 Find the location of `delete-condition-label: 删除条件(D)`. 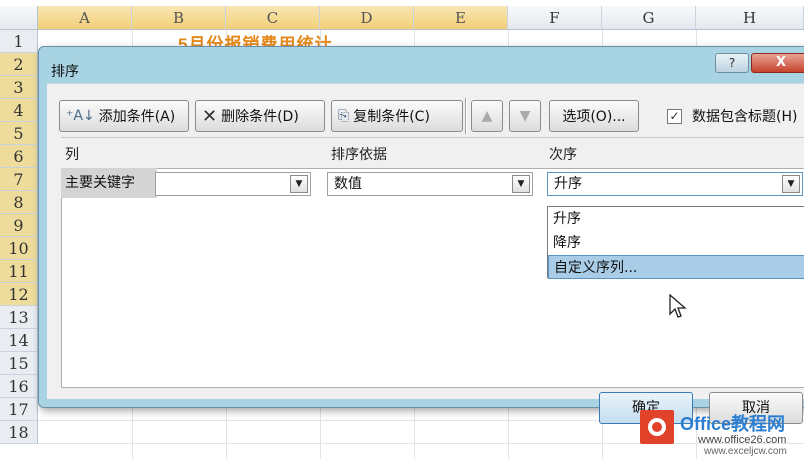

delete-condition-label: 删除条件(D) is located at coordinates (260, 117).